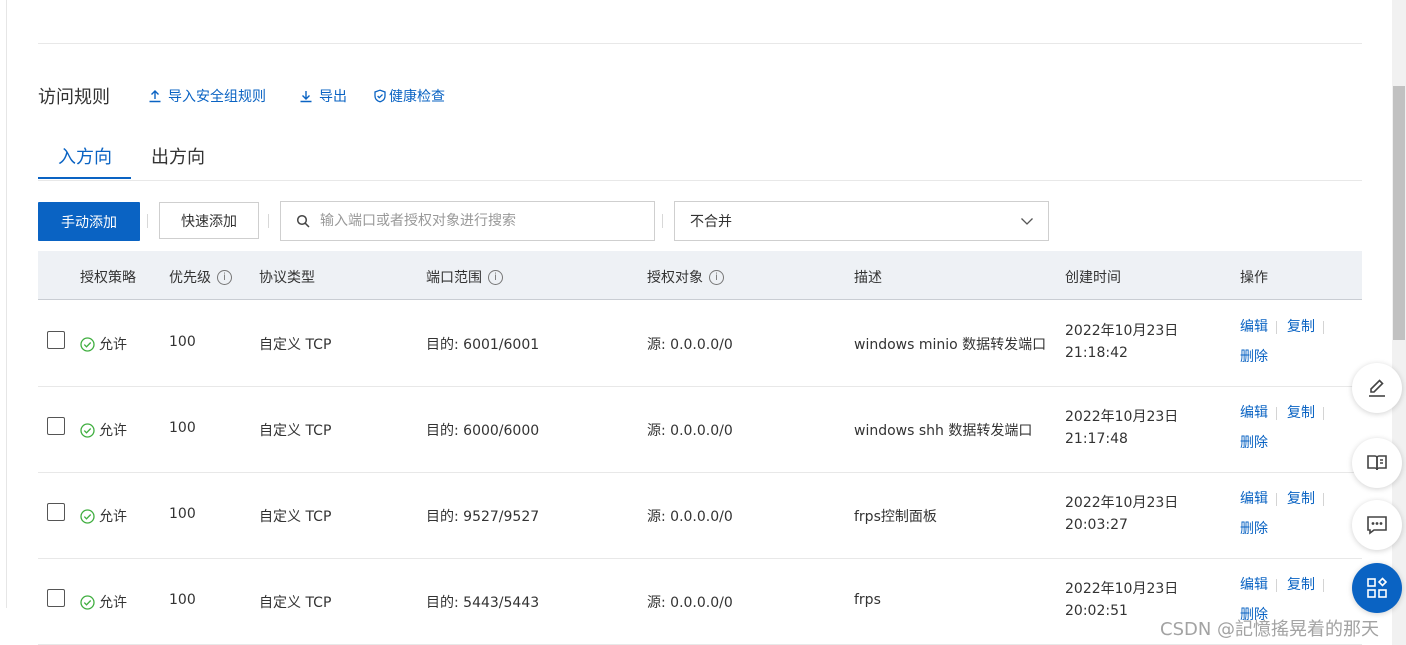  Describe the element at coordinates (1121, 342) in the screenshot. I see `created-cell: 2022年10月23日 21:18:42` at that location.